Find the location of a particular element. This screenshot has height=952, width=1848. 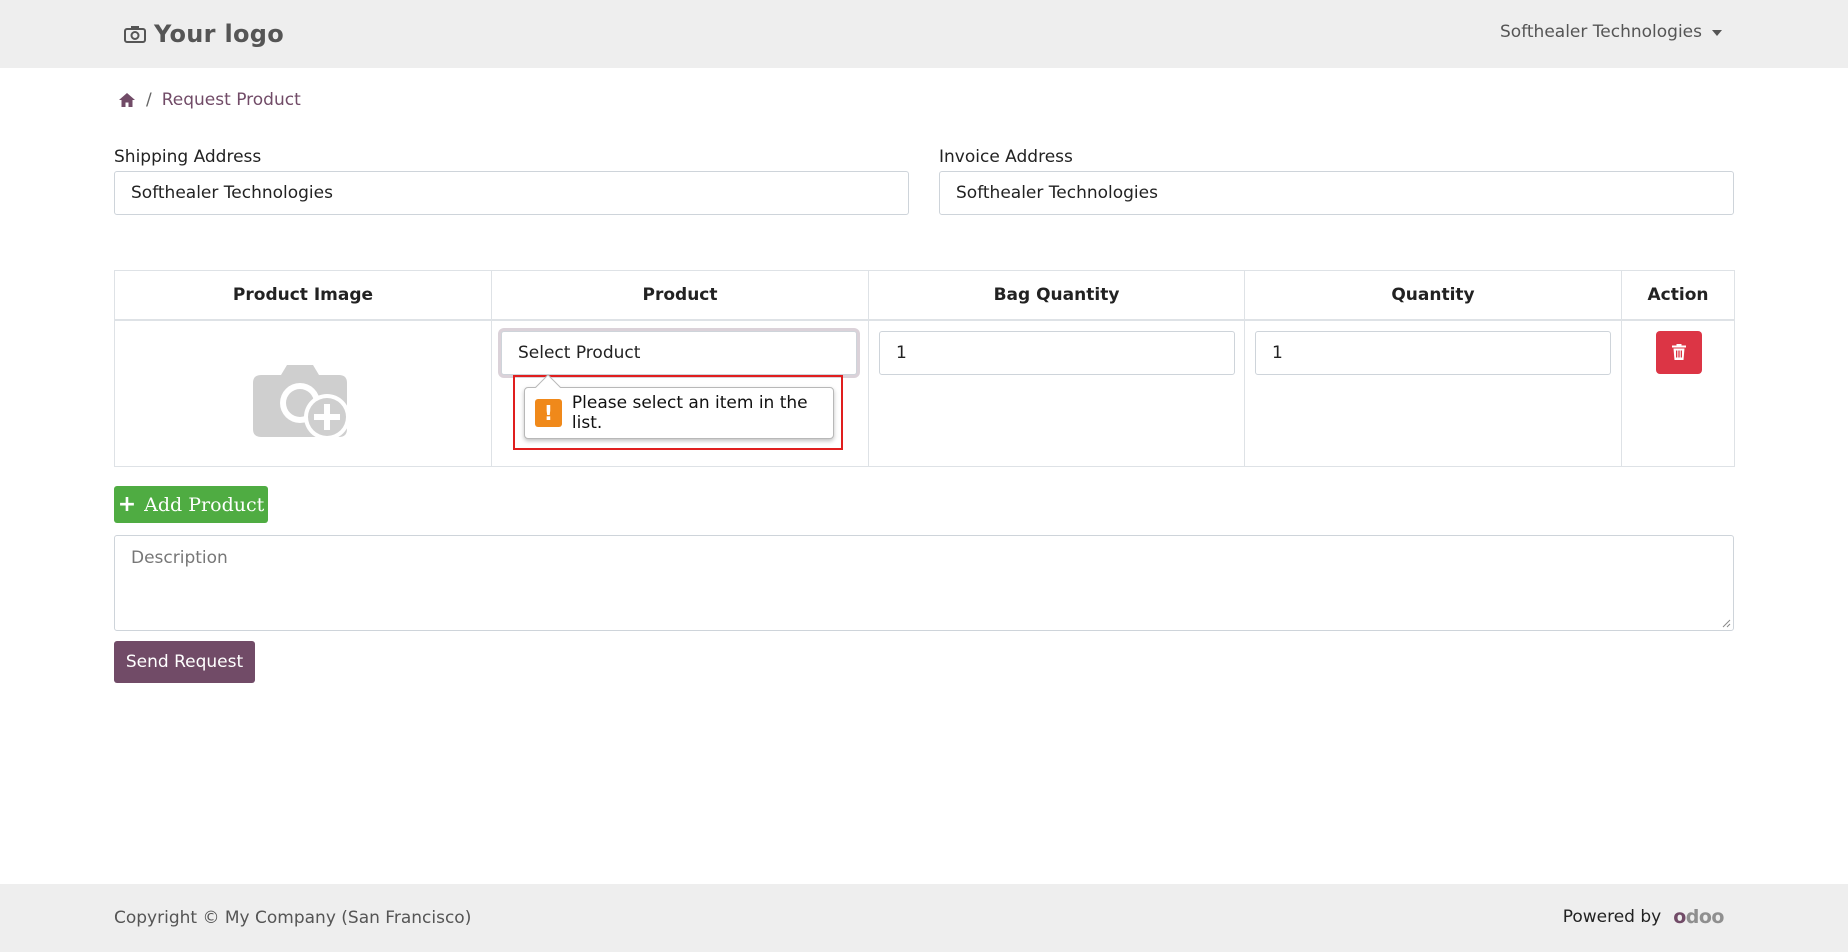

camera-icon is located at coordinates (135, 34).